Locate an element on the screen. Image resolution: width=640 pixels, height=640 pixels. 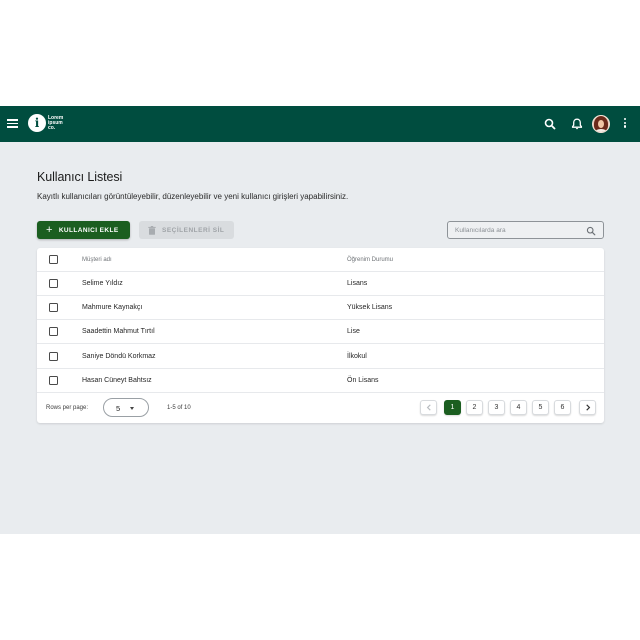
chevron-left-icon is located at coordinates (428, 407).